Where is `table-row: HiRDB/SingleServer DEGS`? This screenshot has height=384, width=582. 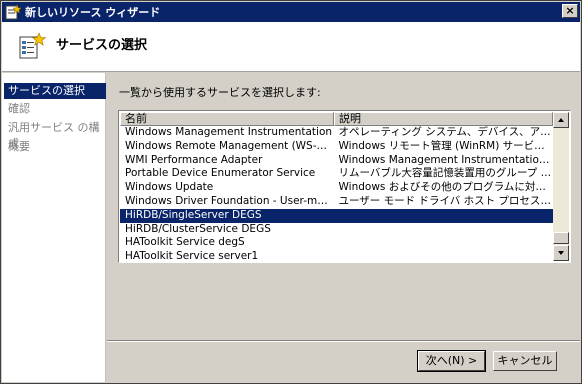 table-row: HiRDB/SingleServer DEGS is located at coordinates (337, 215).